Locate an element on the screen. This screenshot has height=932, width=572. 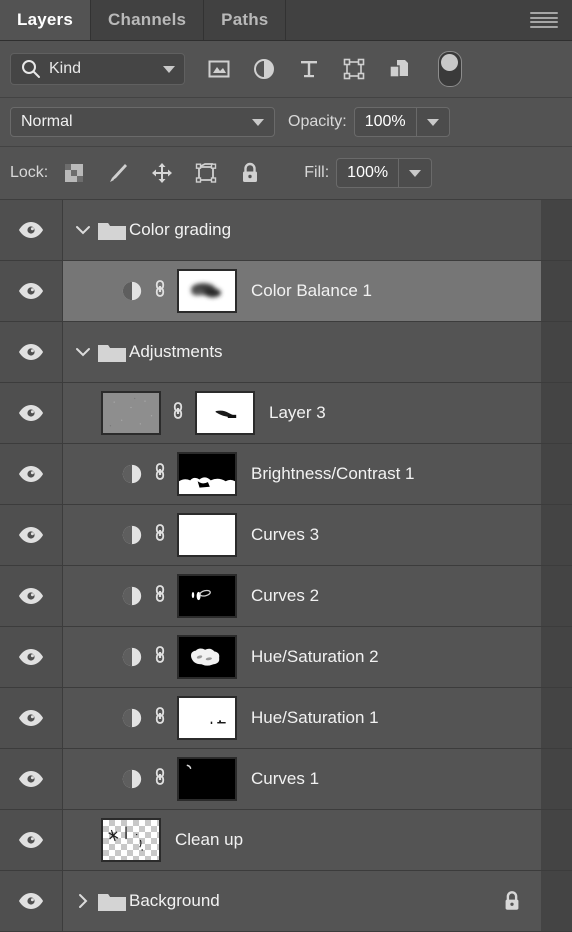
smart-object-filter-icon is located at coordinates (399, 69).